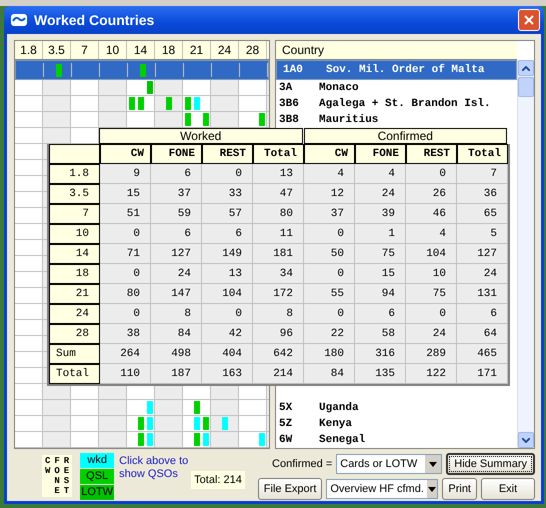 The width and height of the screenshot is (546, 508). What do you see at coordinates (405, 136) in the screenshot?
I see `group-header: Confirmed` at bounding box center [405, 136].